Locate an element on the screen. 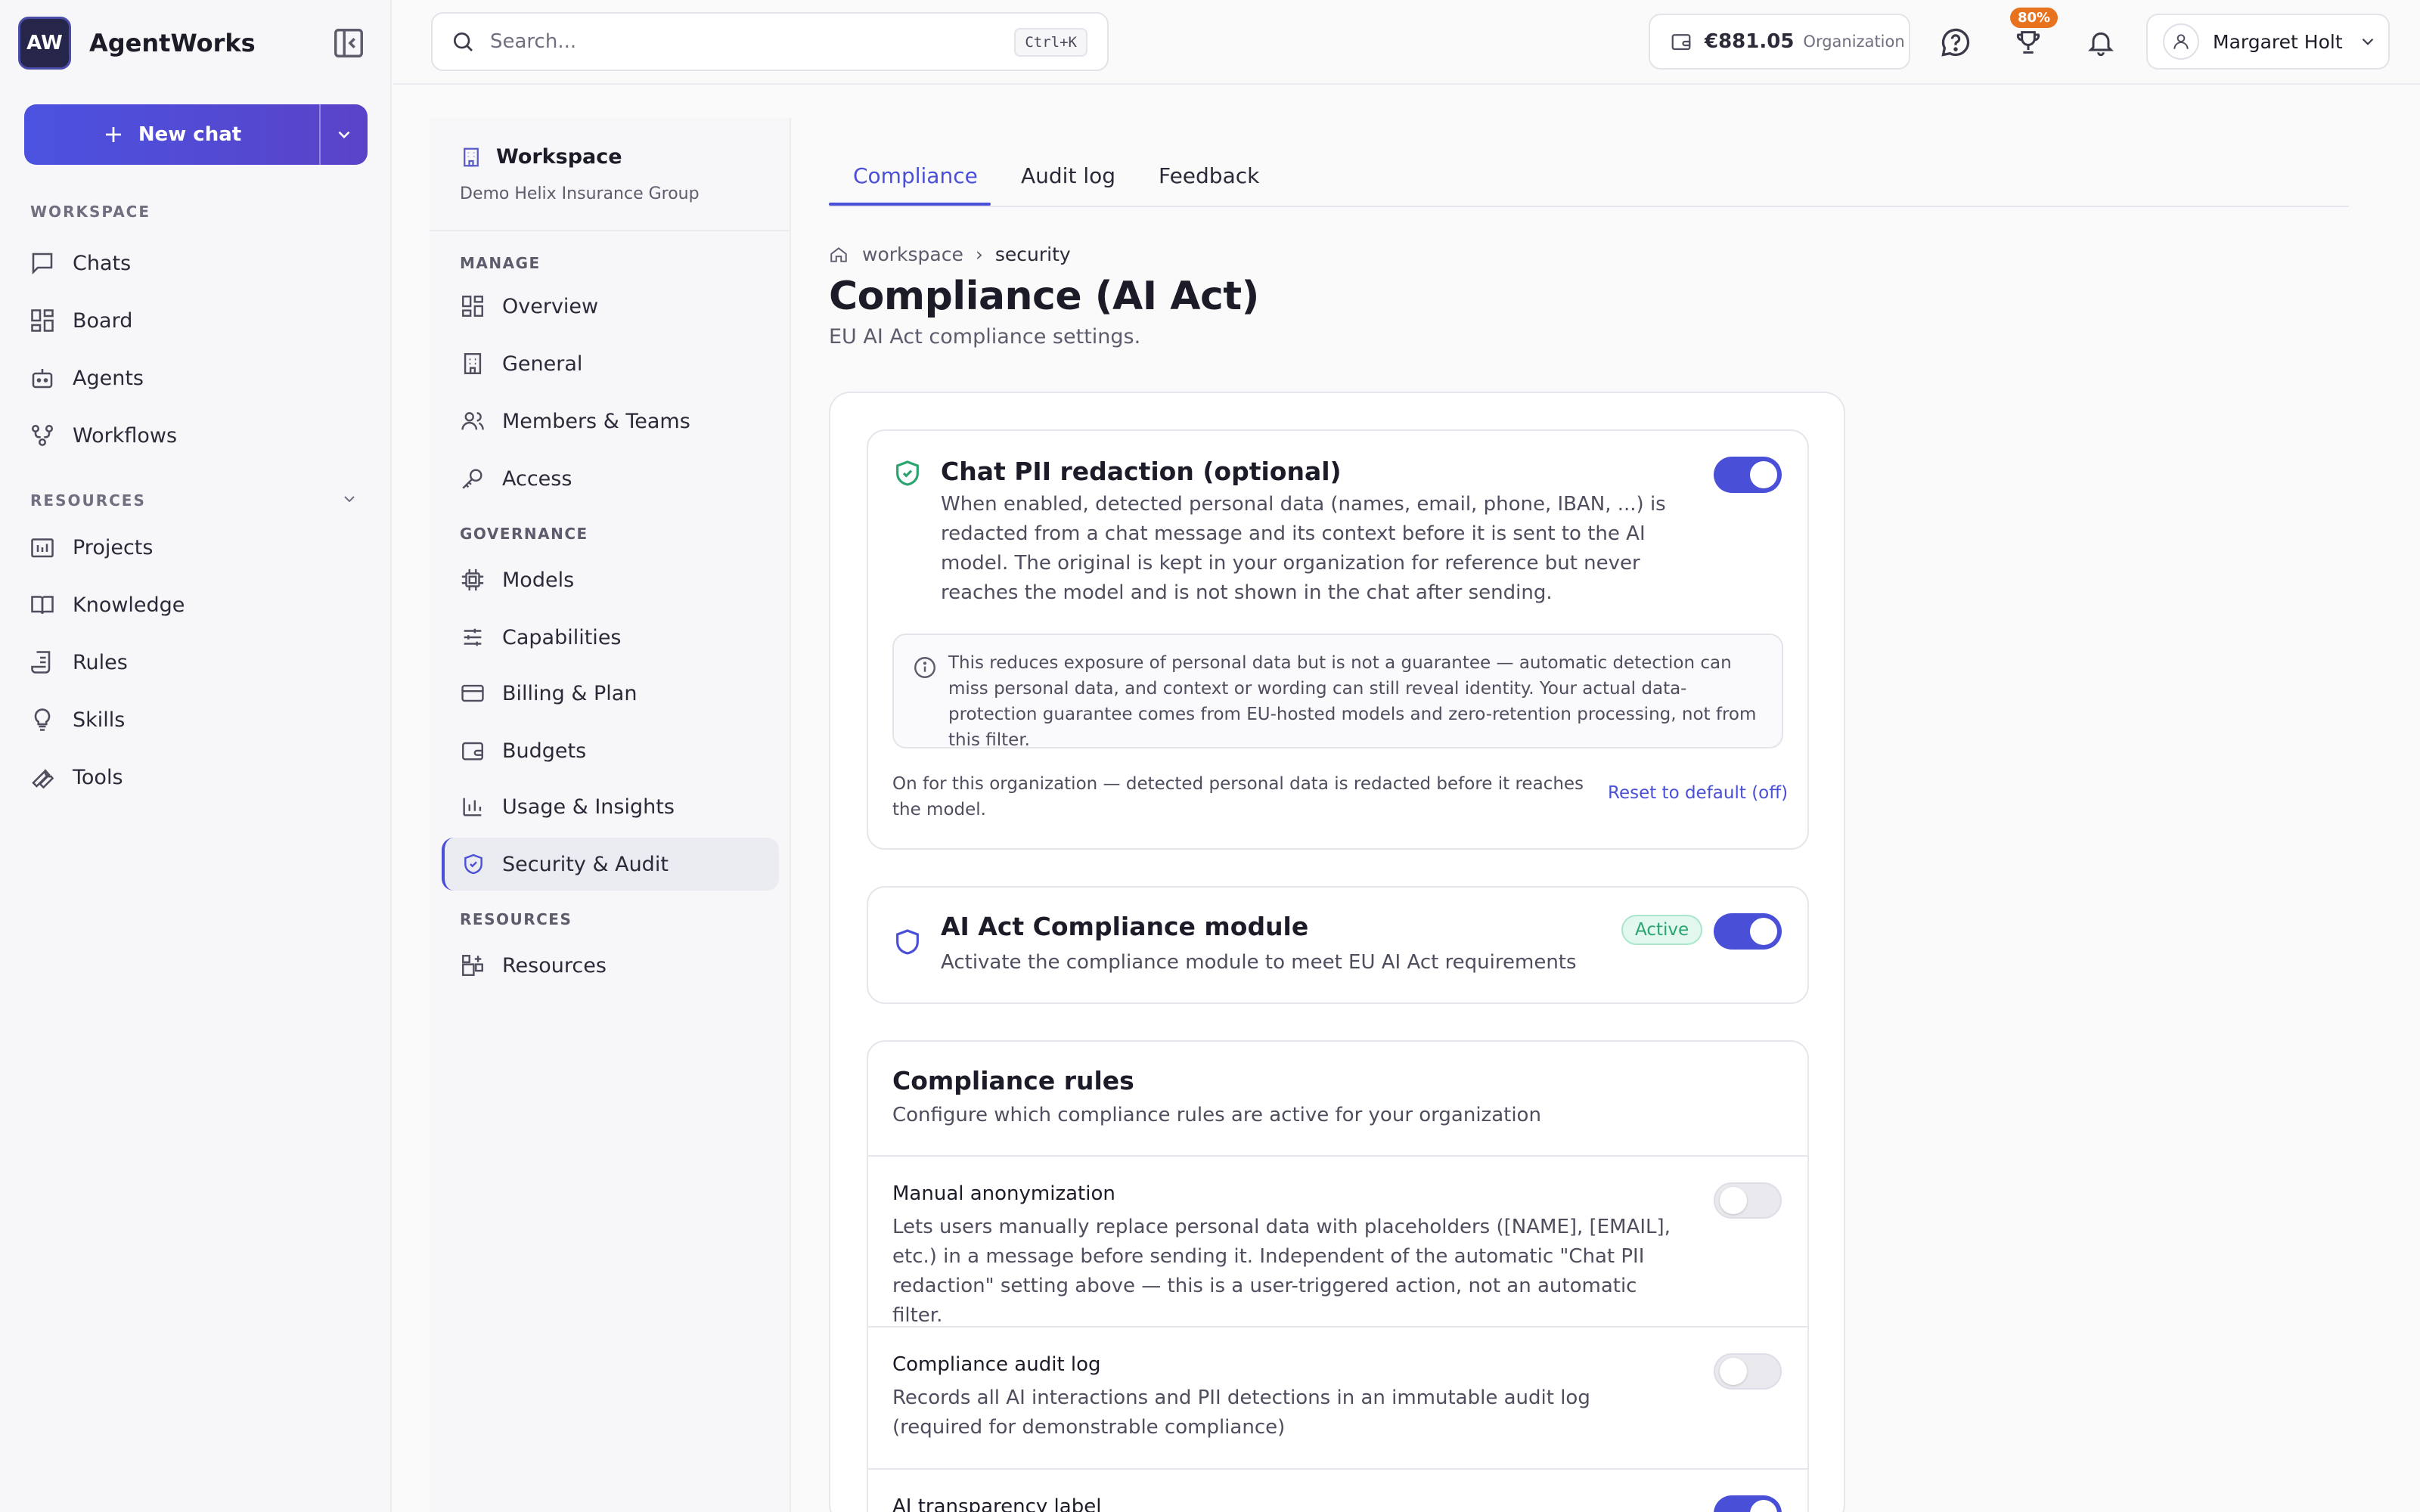 The width and height of the screenshot is (2420, 1512). new-chat-options-button is located at coordinates (344, 134).